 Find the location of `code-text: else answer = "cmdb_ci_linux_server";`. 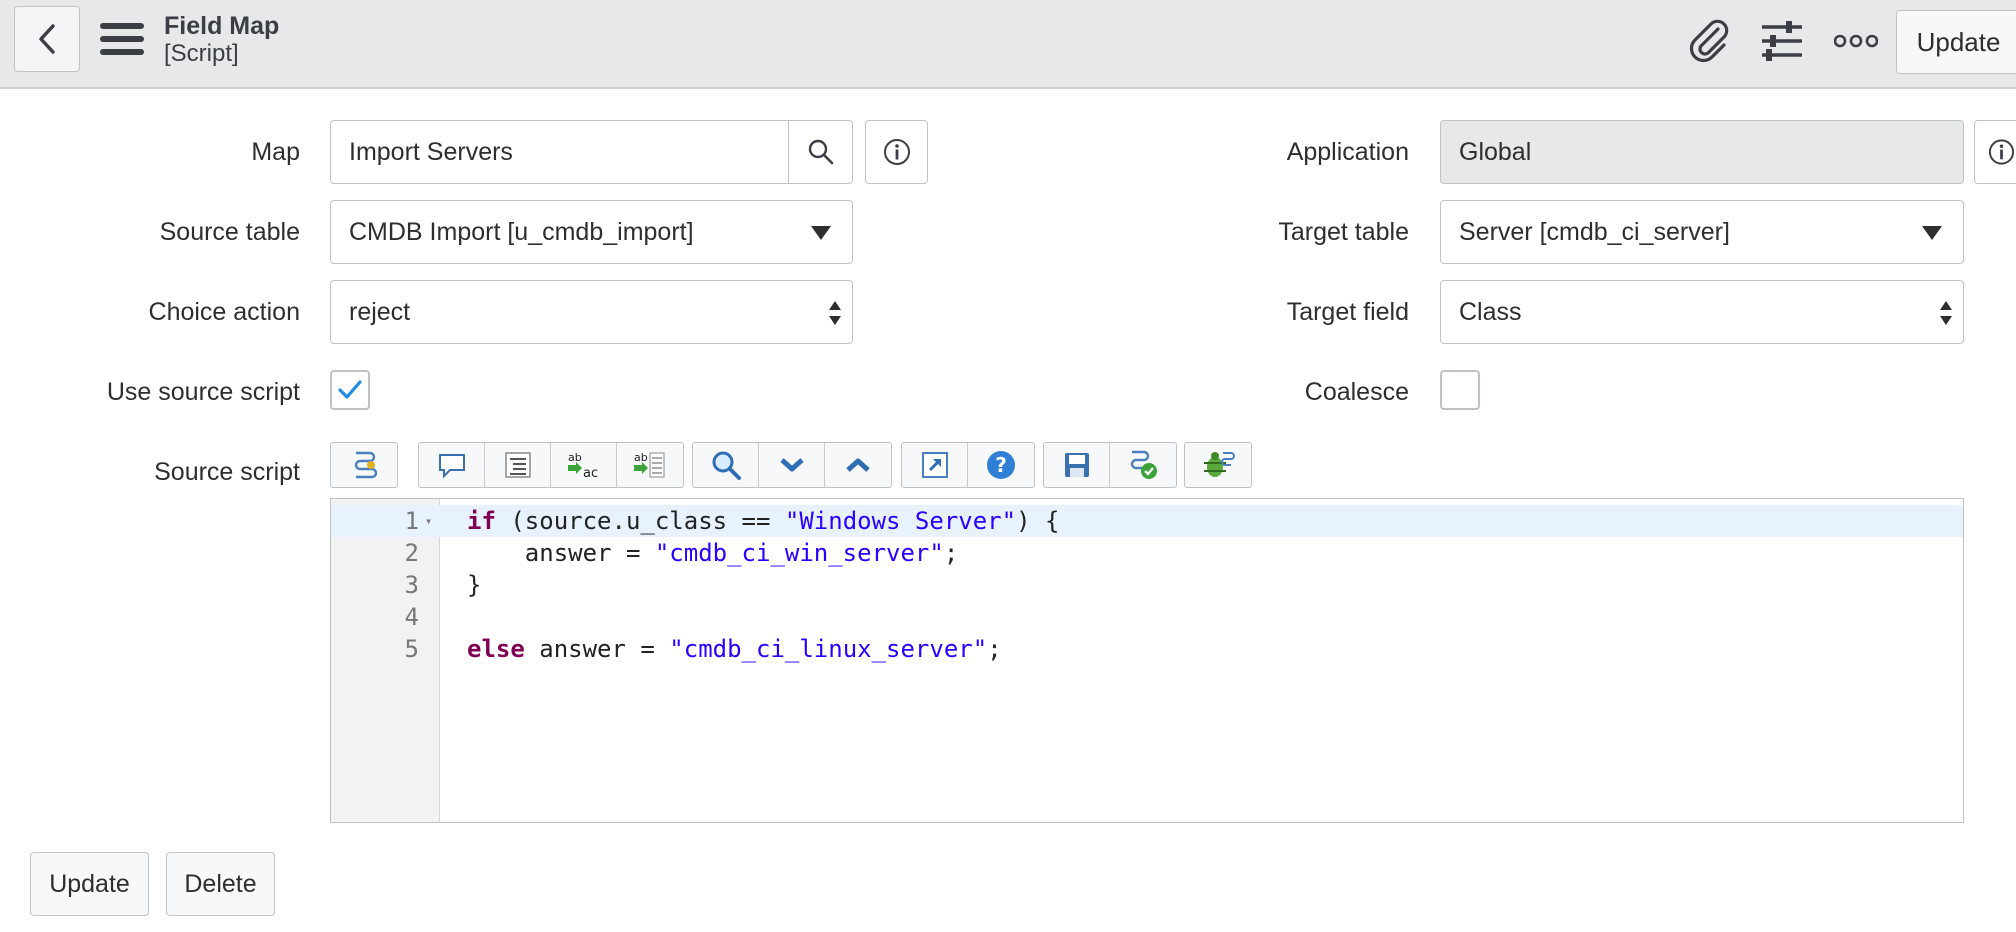

code-text: else answer = "cmdb_ci_linux_server"; is located at coordinates (734, 649).